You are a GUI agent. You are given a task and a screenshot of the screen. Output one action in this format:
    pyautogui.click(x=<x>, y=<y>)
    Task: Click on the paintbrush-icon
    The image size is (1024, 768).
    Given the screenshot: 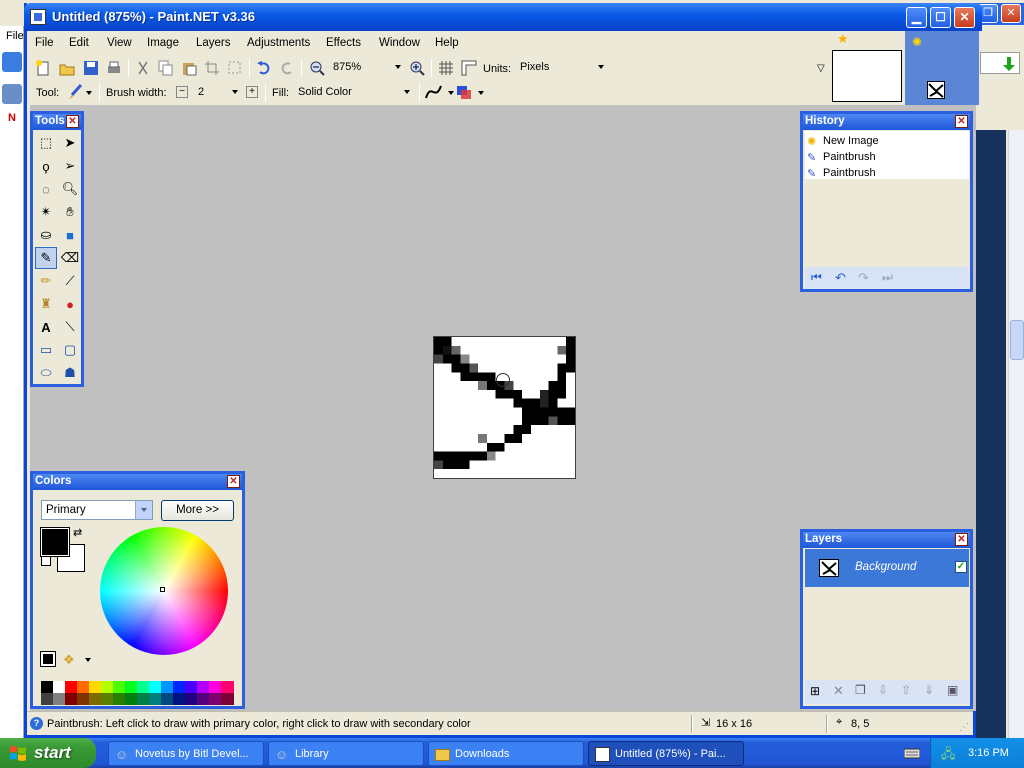 What is the action you would take?
    pyautogui.click(x=75, y=92)
    